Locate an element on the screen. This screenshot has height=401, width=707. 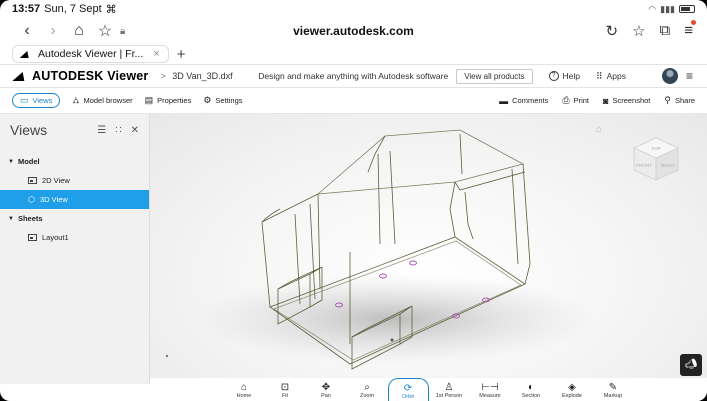
model-browser-tab: ⛼ Model browser is located at coordinates (102, 101).